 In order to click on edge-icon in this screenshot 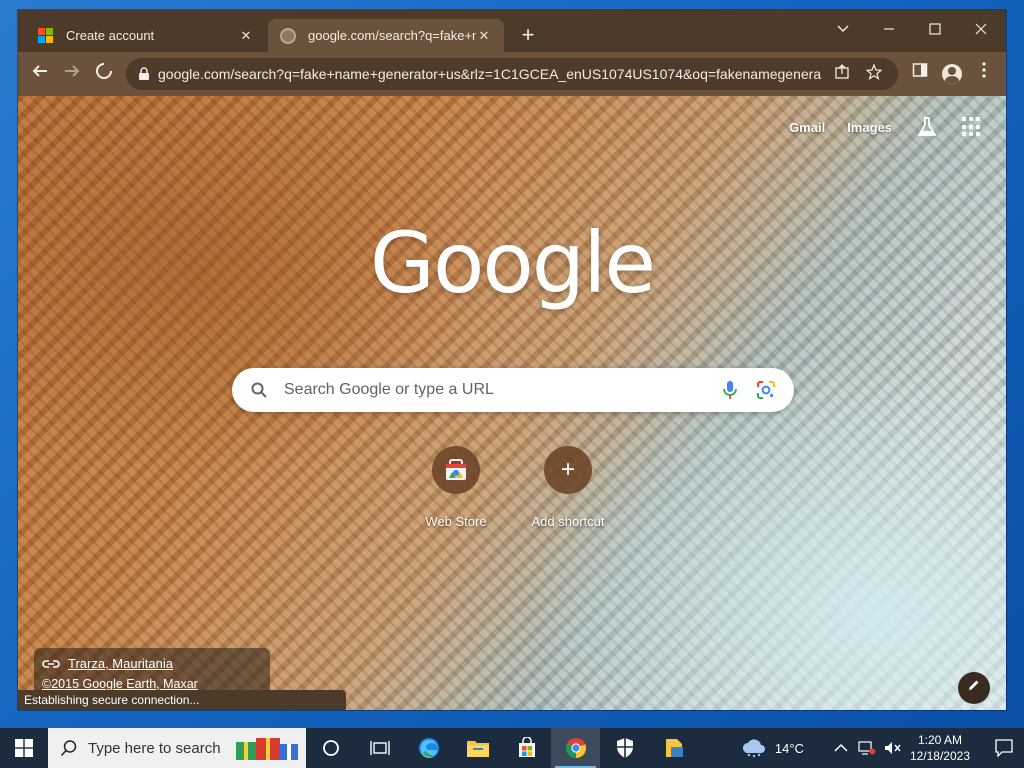, I will do `click(428, 748)`.